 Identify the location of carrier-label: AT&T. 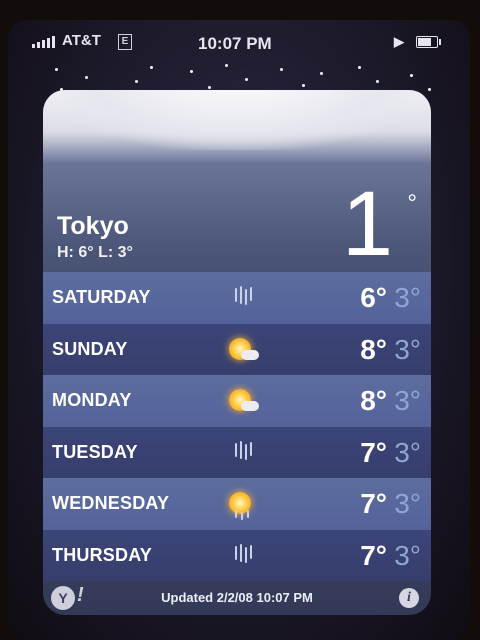
(81, 40).